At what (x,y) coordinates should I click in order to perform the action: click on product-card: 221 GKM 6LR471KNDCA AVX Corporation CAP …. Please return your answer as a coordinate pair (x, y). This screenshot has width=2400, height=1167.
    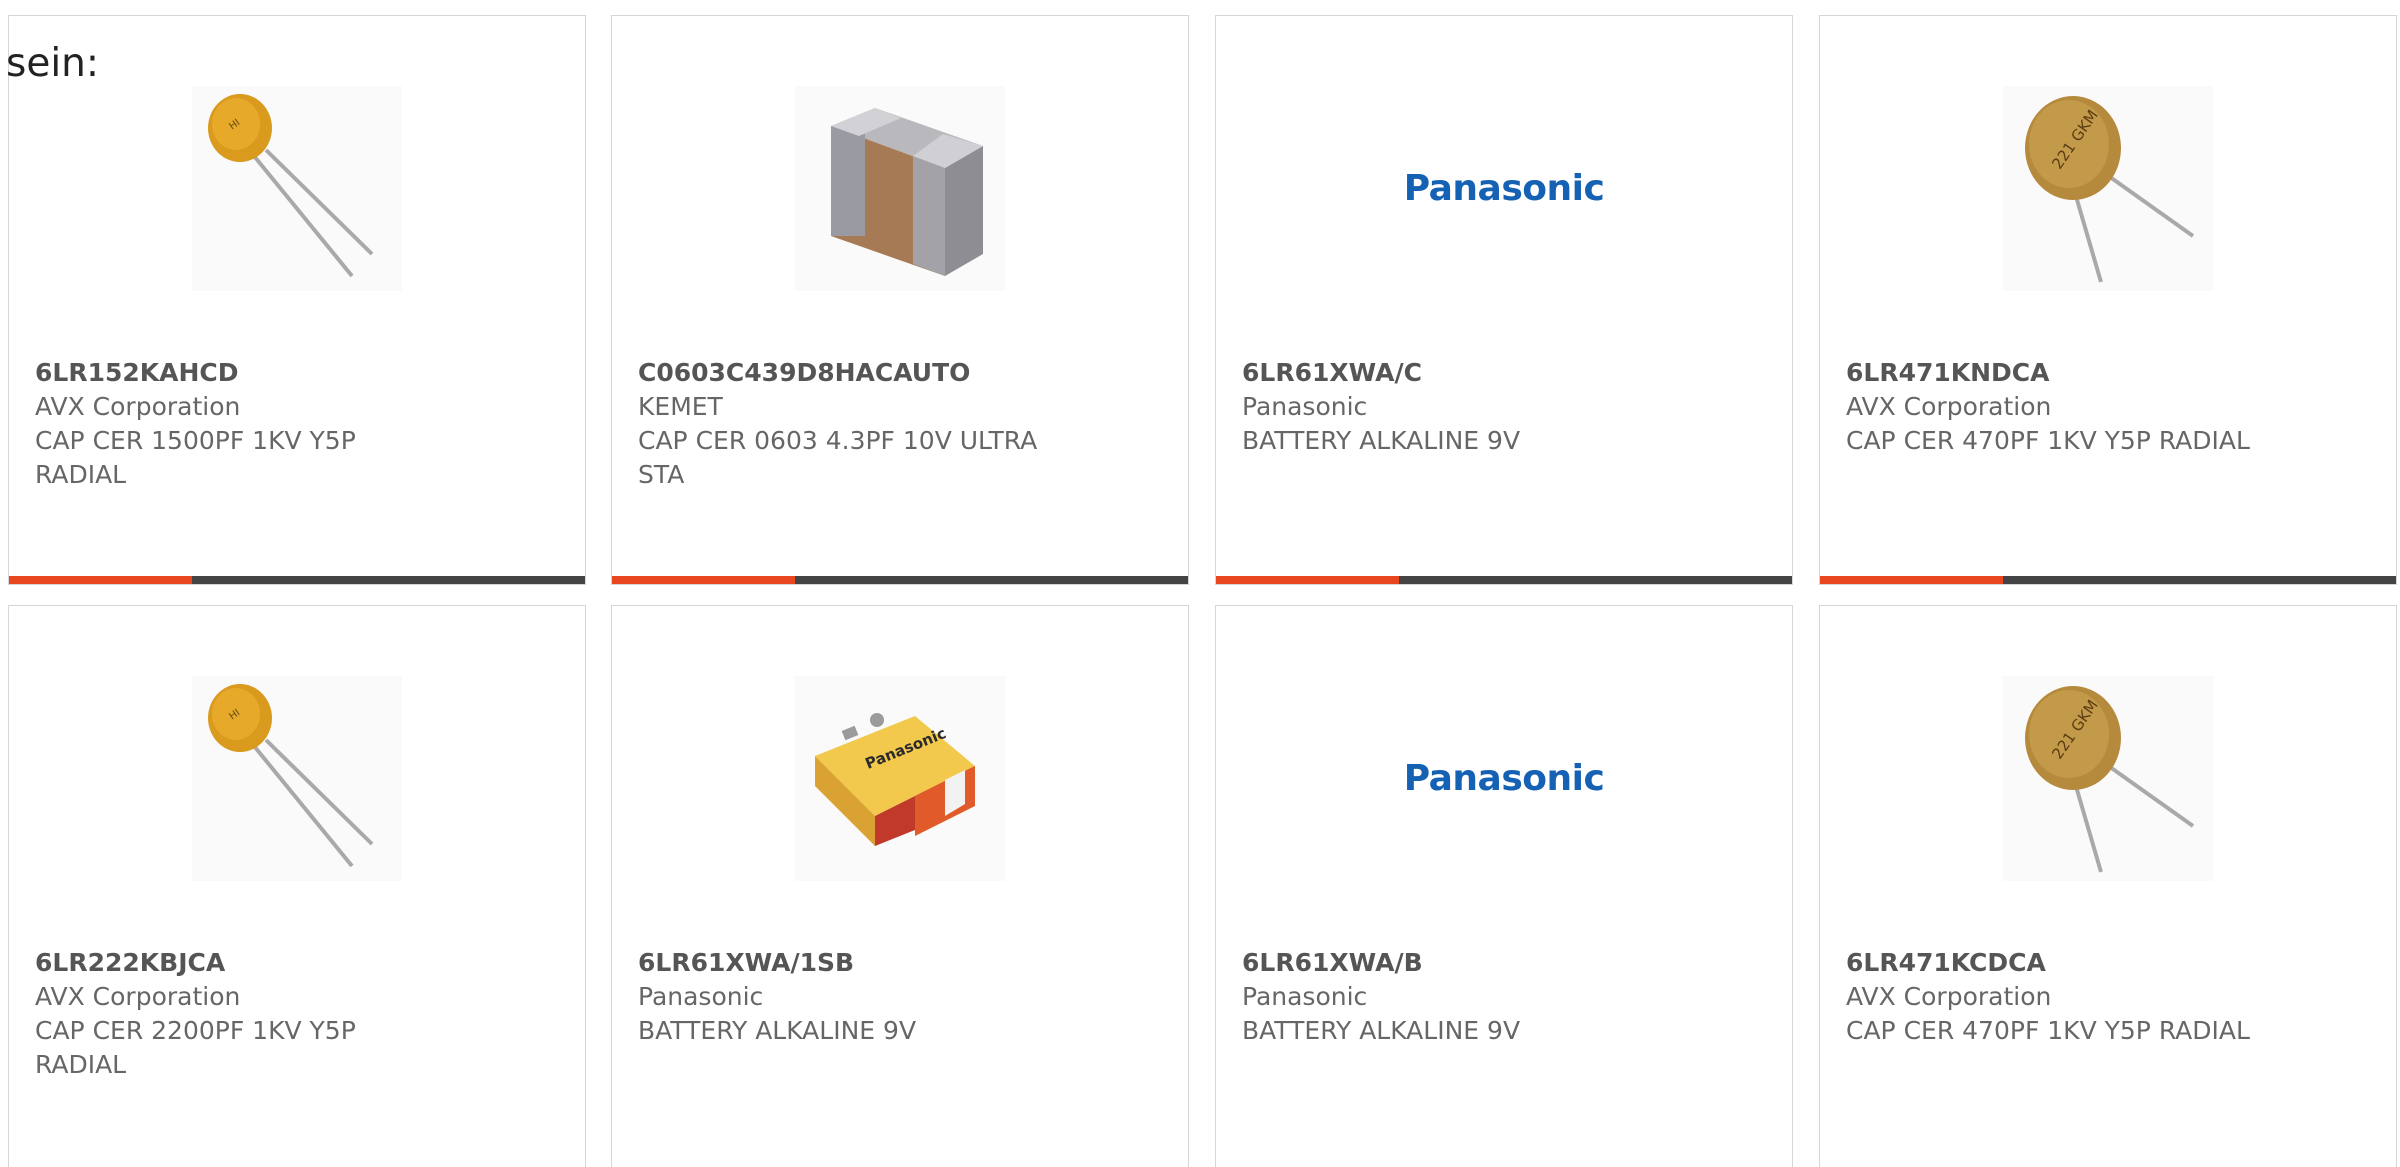
    Looking at the image, I should click on (2108, 300).